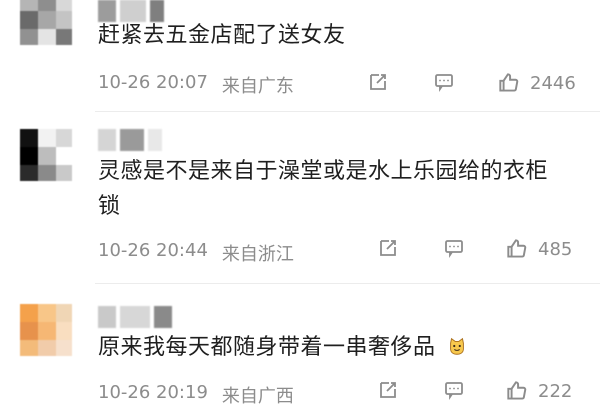 Image resolution: width=600 pixels, height=408 pixels. Describe the element at coordinates (153, 392) in the screenshot. I see `comment-time: 10-26 20:19` at that location.